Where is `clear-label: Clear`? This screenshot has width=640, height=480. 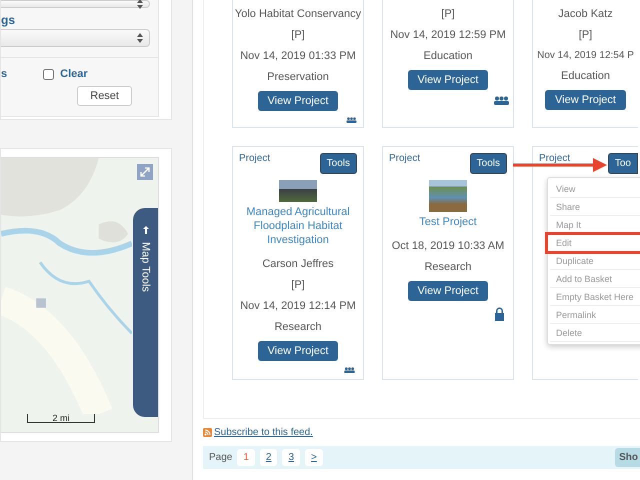 clear-label: Clear is located at coordinates (74, 74).